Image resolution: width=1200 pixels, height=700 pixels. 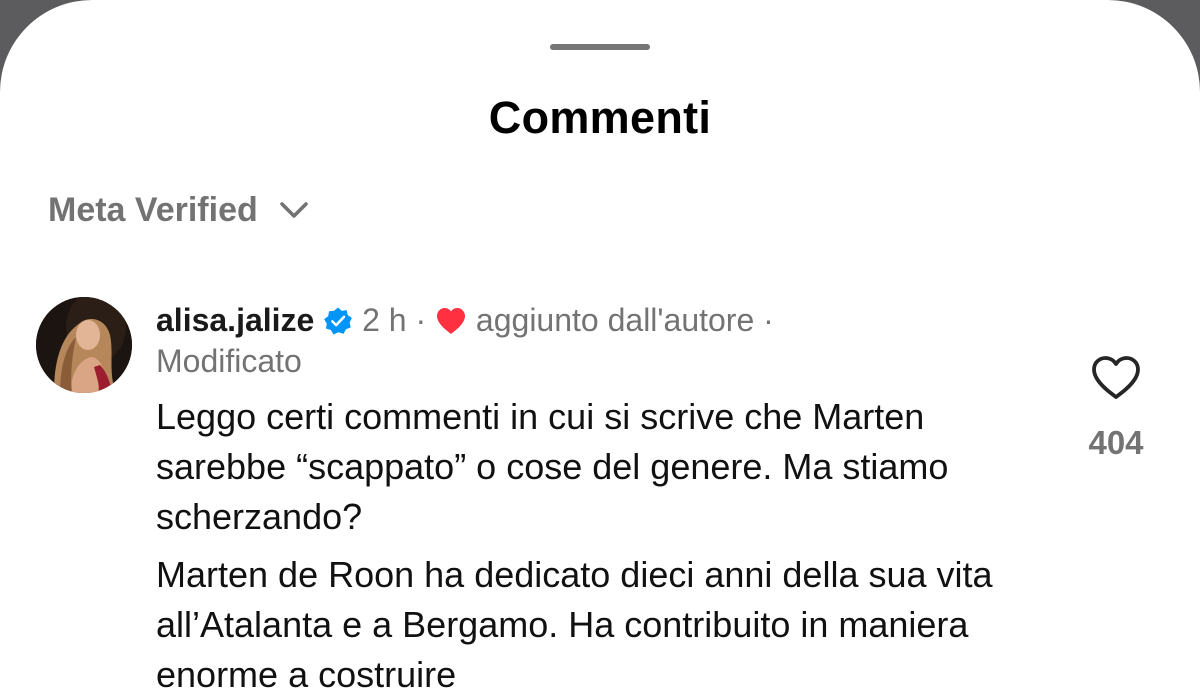 I want to click on like-count: 404, so click(x=1116, y=442).